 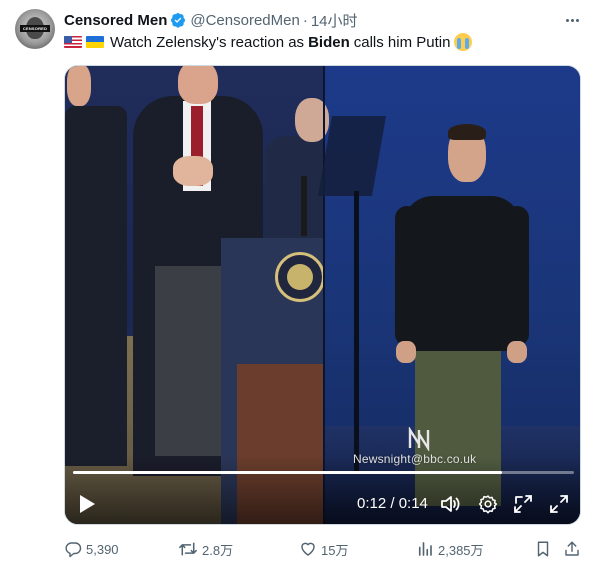 I want to click on tweet-actions: 5,390 2.8万 15万 2,385万, so click(x=322, y=549).